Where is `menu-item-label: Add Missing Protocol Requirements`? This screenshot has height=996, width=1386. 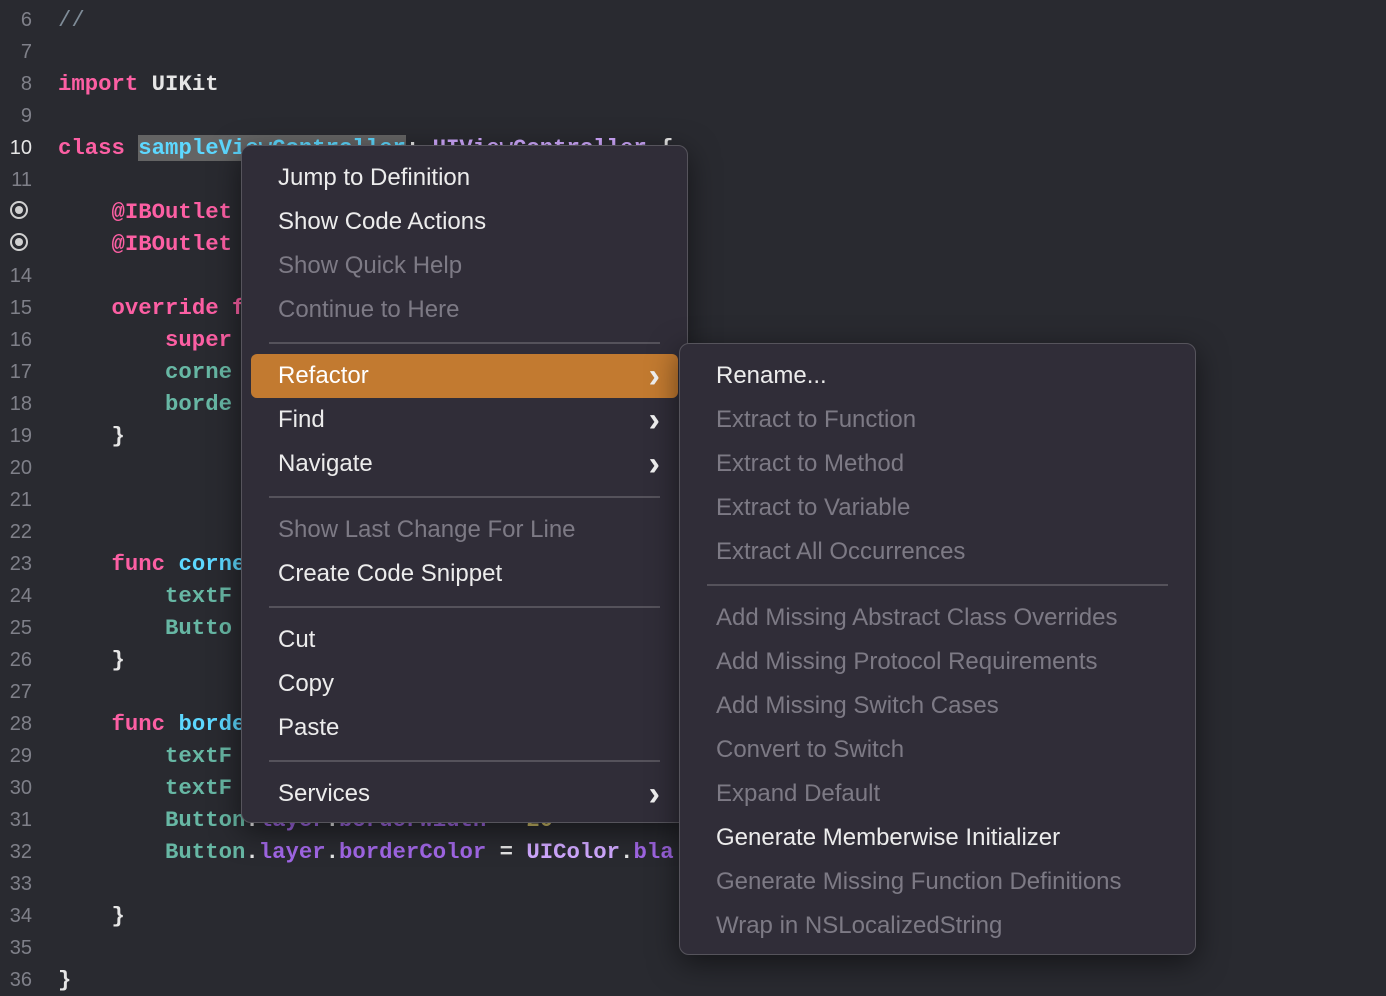 menu-item-label: Add Missing Protocol Requirements is located at coordinates (907, 661).